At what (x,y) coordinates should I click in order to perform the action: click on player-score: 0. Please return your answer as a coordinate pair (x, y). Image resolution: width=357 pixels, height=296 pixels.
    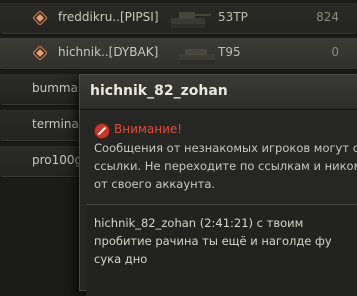
    Looking at the image, I should click on (335, 52).